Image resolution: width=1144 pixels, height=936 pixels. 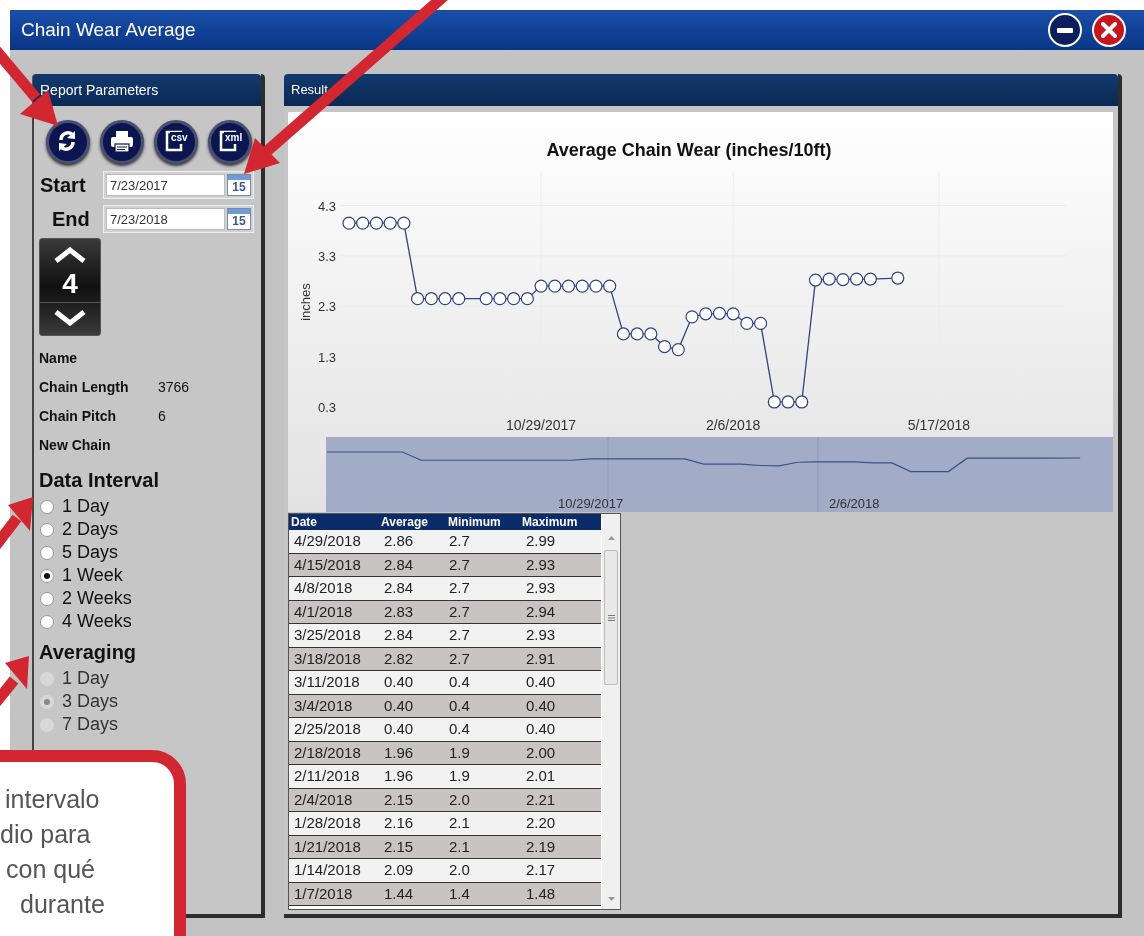 What do you see at coordinates (611, 711) in the screenshot?
I see `scrollbar` at bounding box center [611, 711].